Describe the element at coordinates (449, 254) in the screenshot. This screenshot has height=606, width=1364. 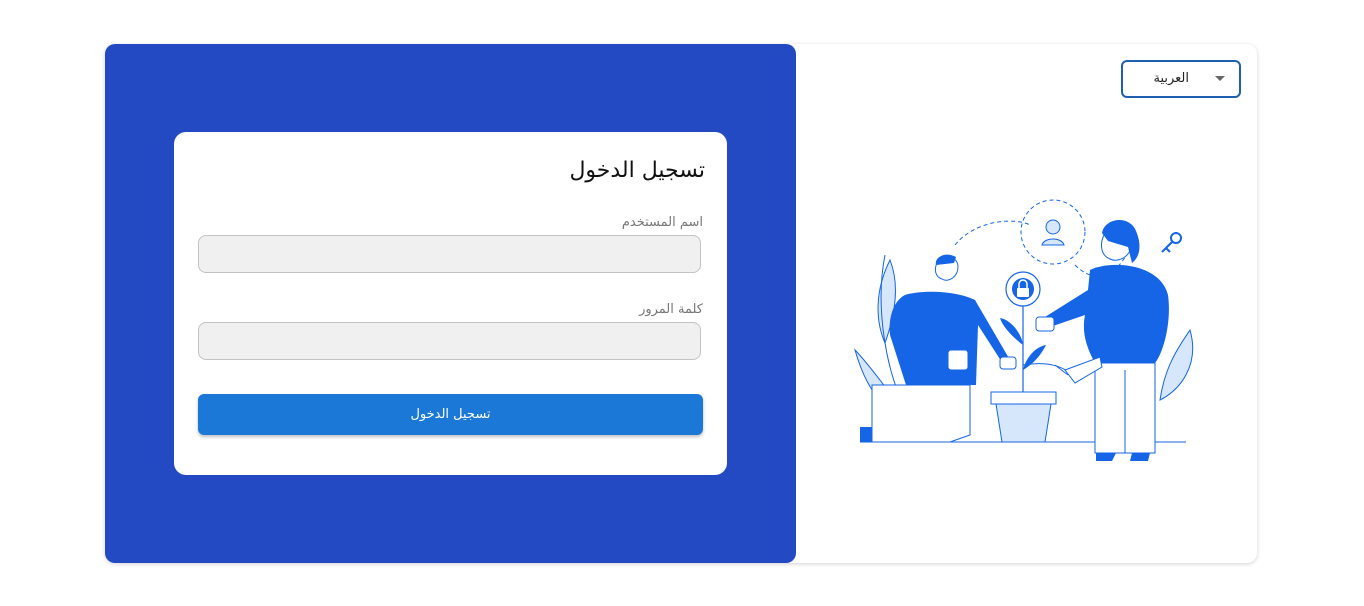
I see `username-field` at that location.